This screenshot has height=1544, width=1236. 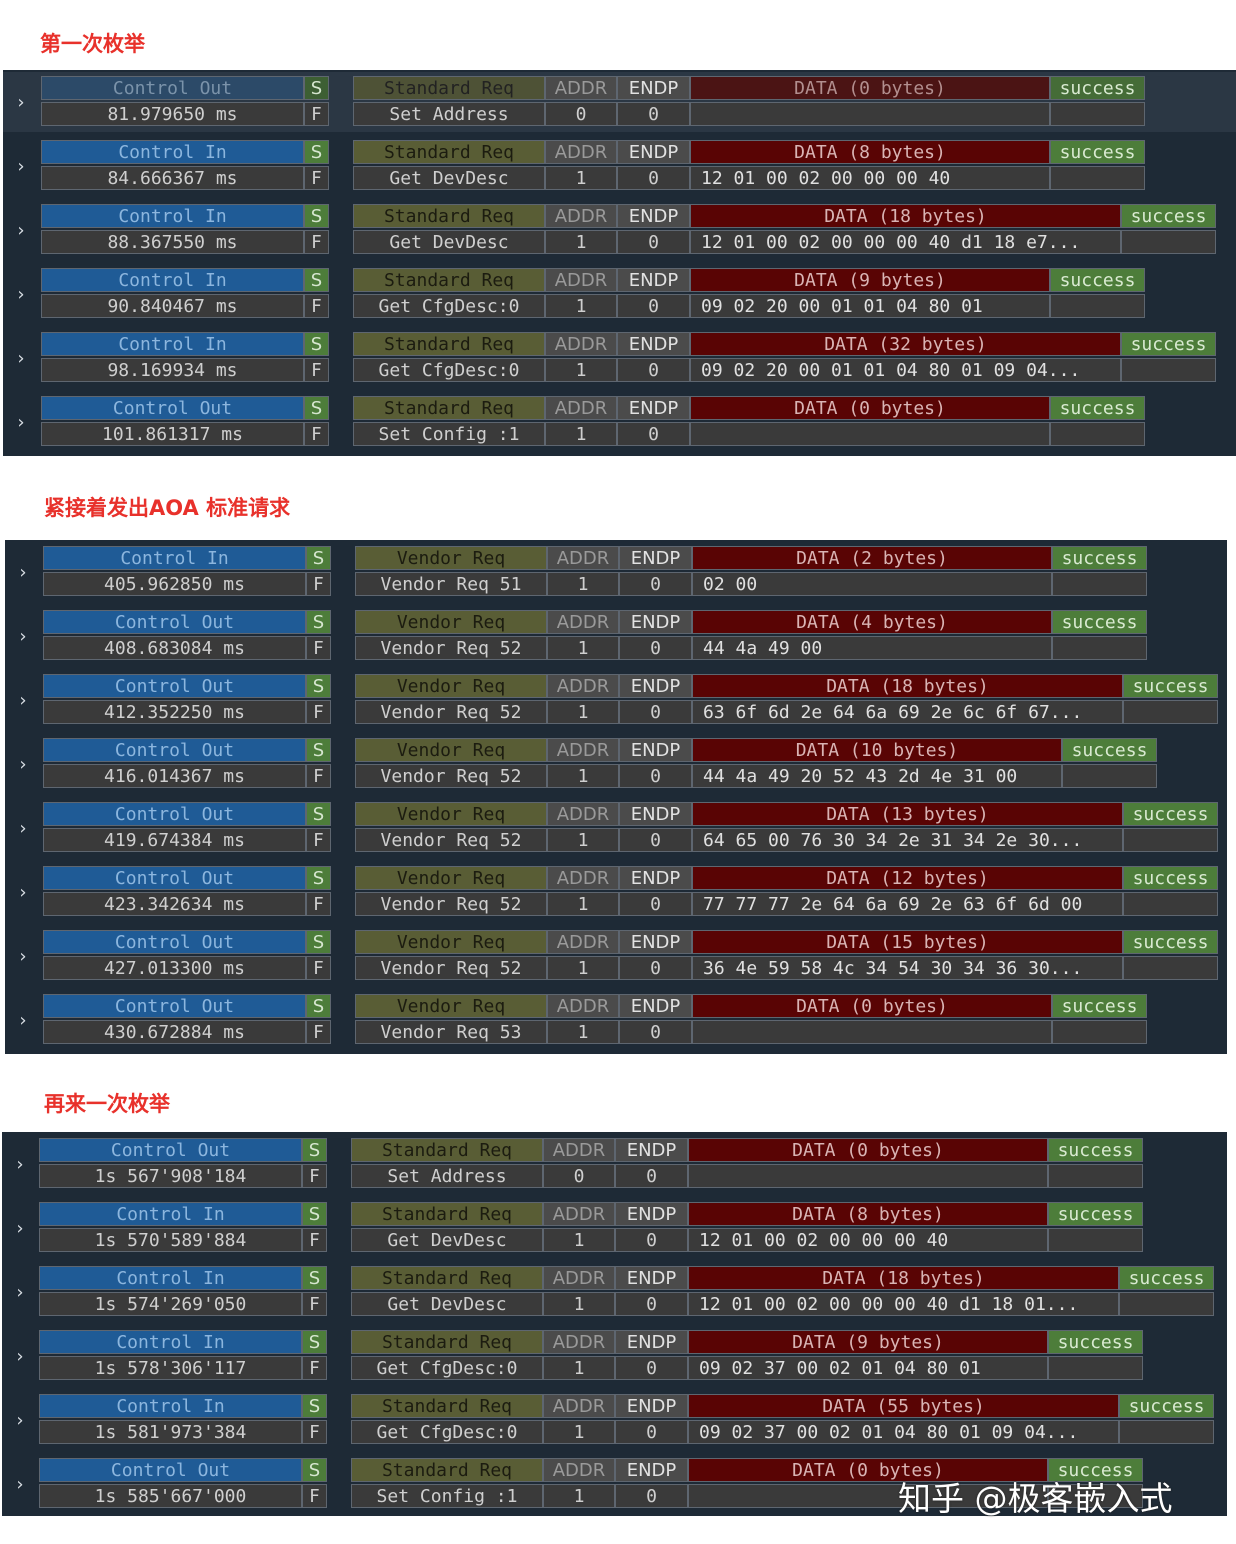 What do you see at coordinates (870, 114) in the screenshot?
I see `data-bytes` at bounding box center [870, 114].